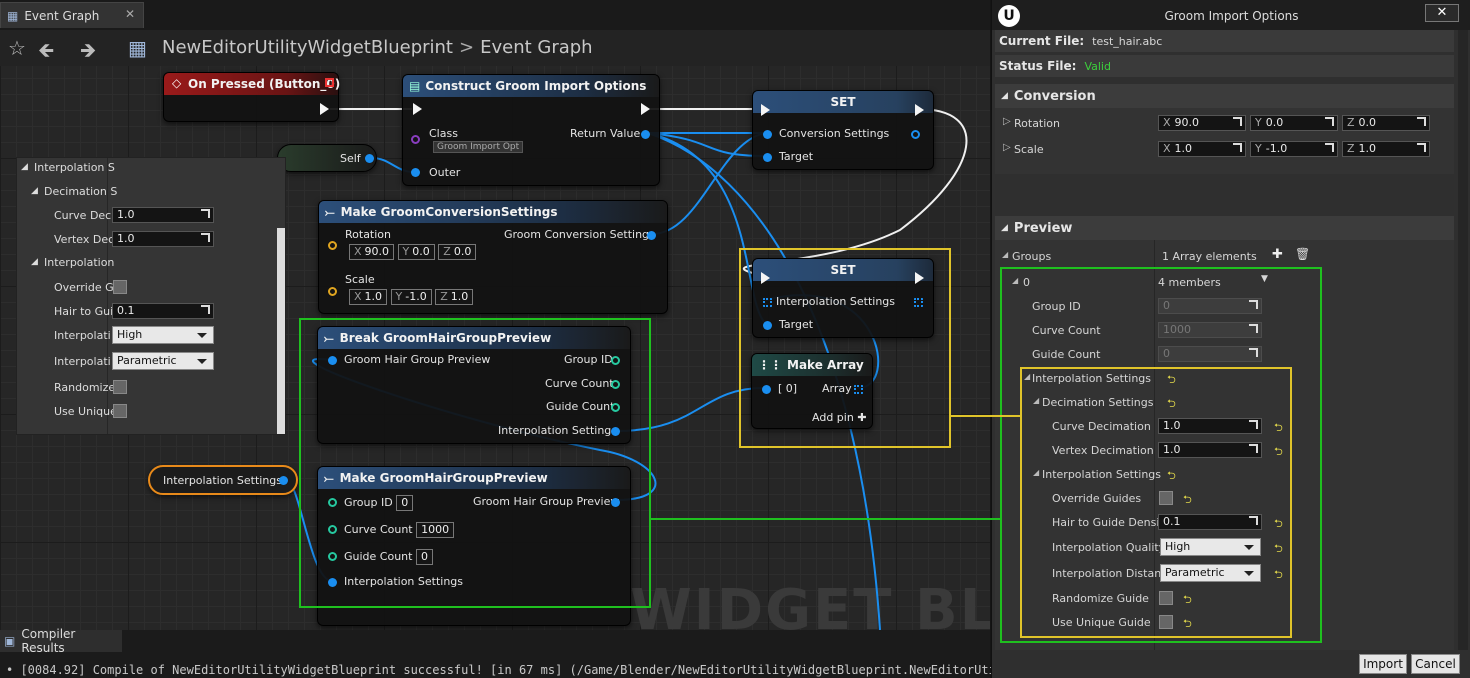  What do you see at coordinates (1209, 256) in the screenshot?
I see `groups-count: 1 Array elements` at bounding box center [1209, 256].